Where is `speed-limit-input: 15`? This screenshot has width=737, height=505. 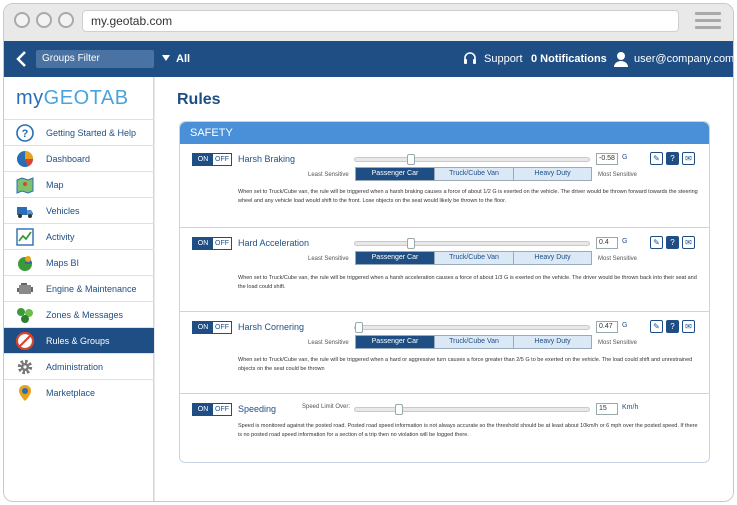 speed-limit-input: 15 is located at coordinates (607, 409).